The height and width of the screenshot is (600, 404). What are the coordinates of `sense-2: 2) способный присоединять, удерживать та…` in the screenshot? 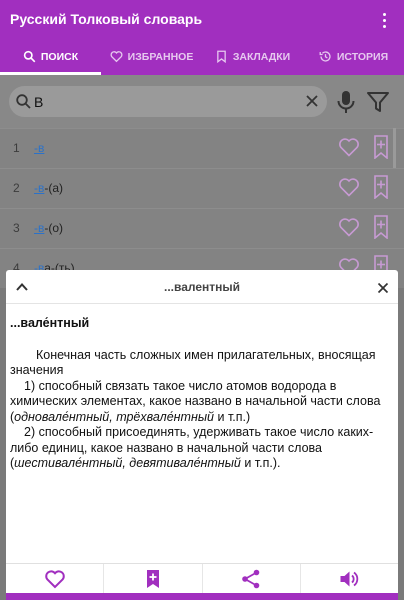 It's located at (192, 447).